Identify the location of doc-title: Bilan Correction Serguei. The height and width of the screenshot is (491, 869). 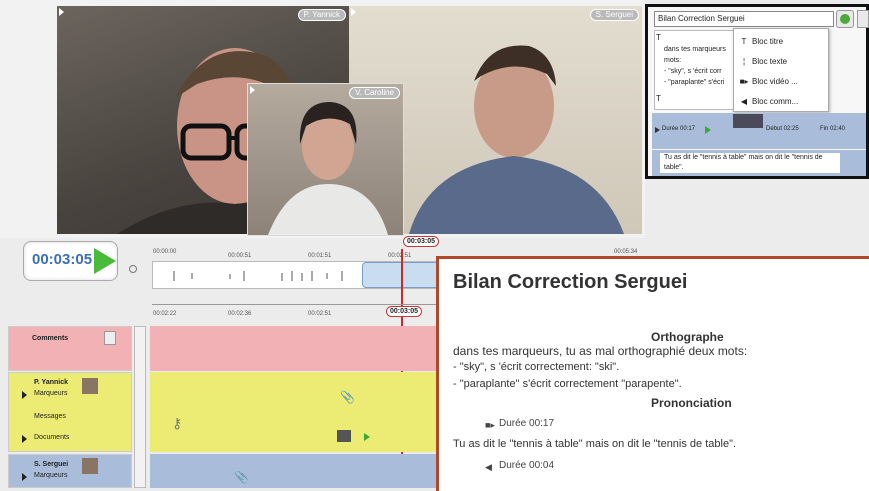
(570, 282).